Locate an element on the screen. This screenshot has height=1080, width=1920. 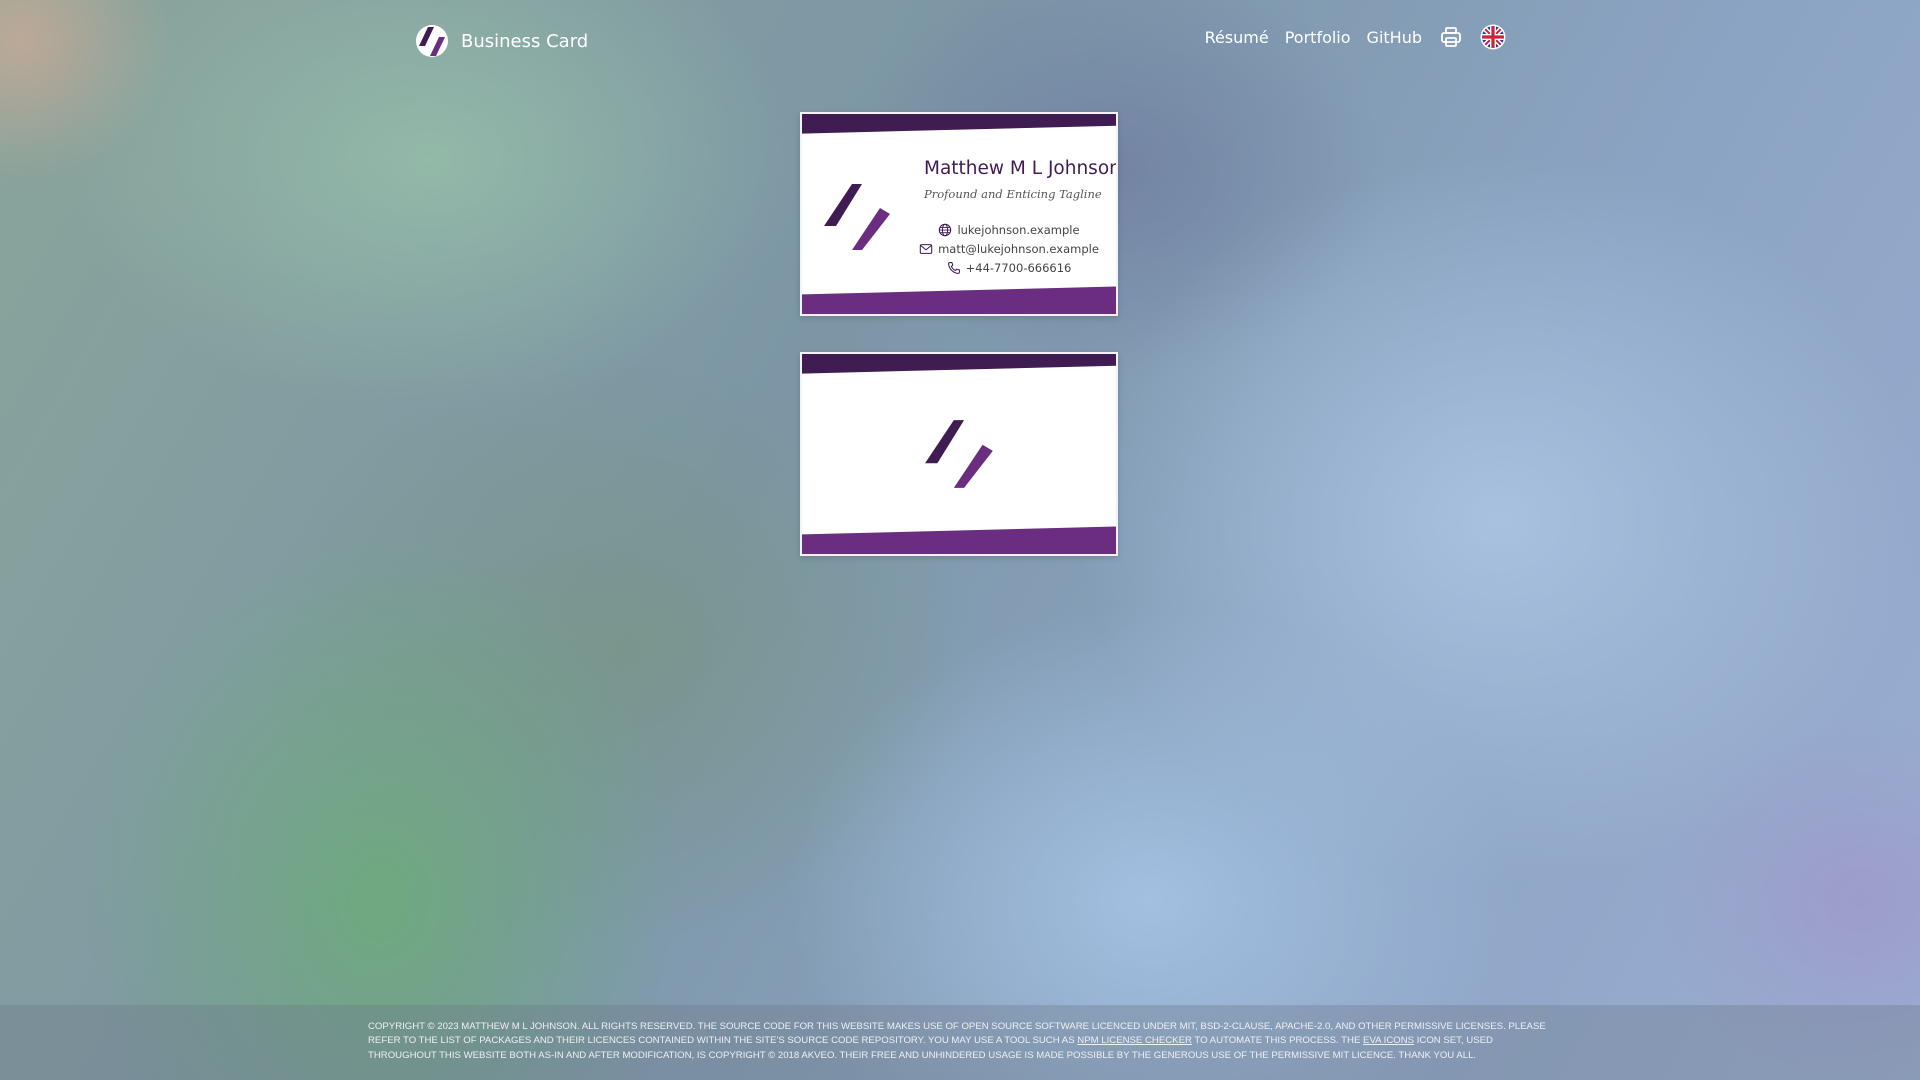
brand-home-link: Business Card is located at coordinates (501, 41).